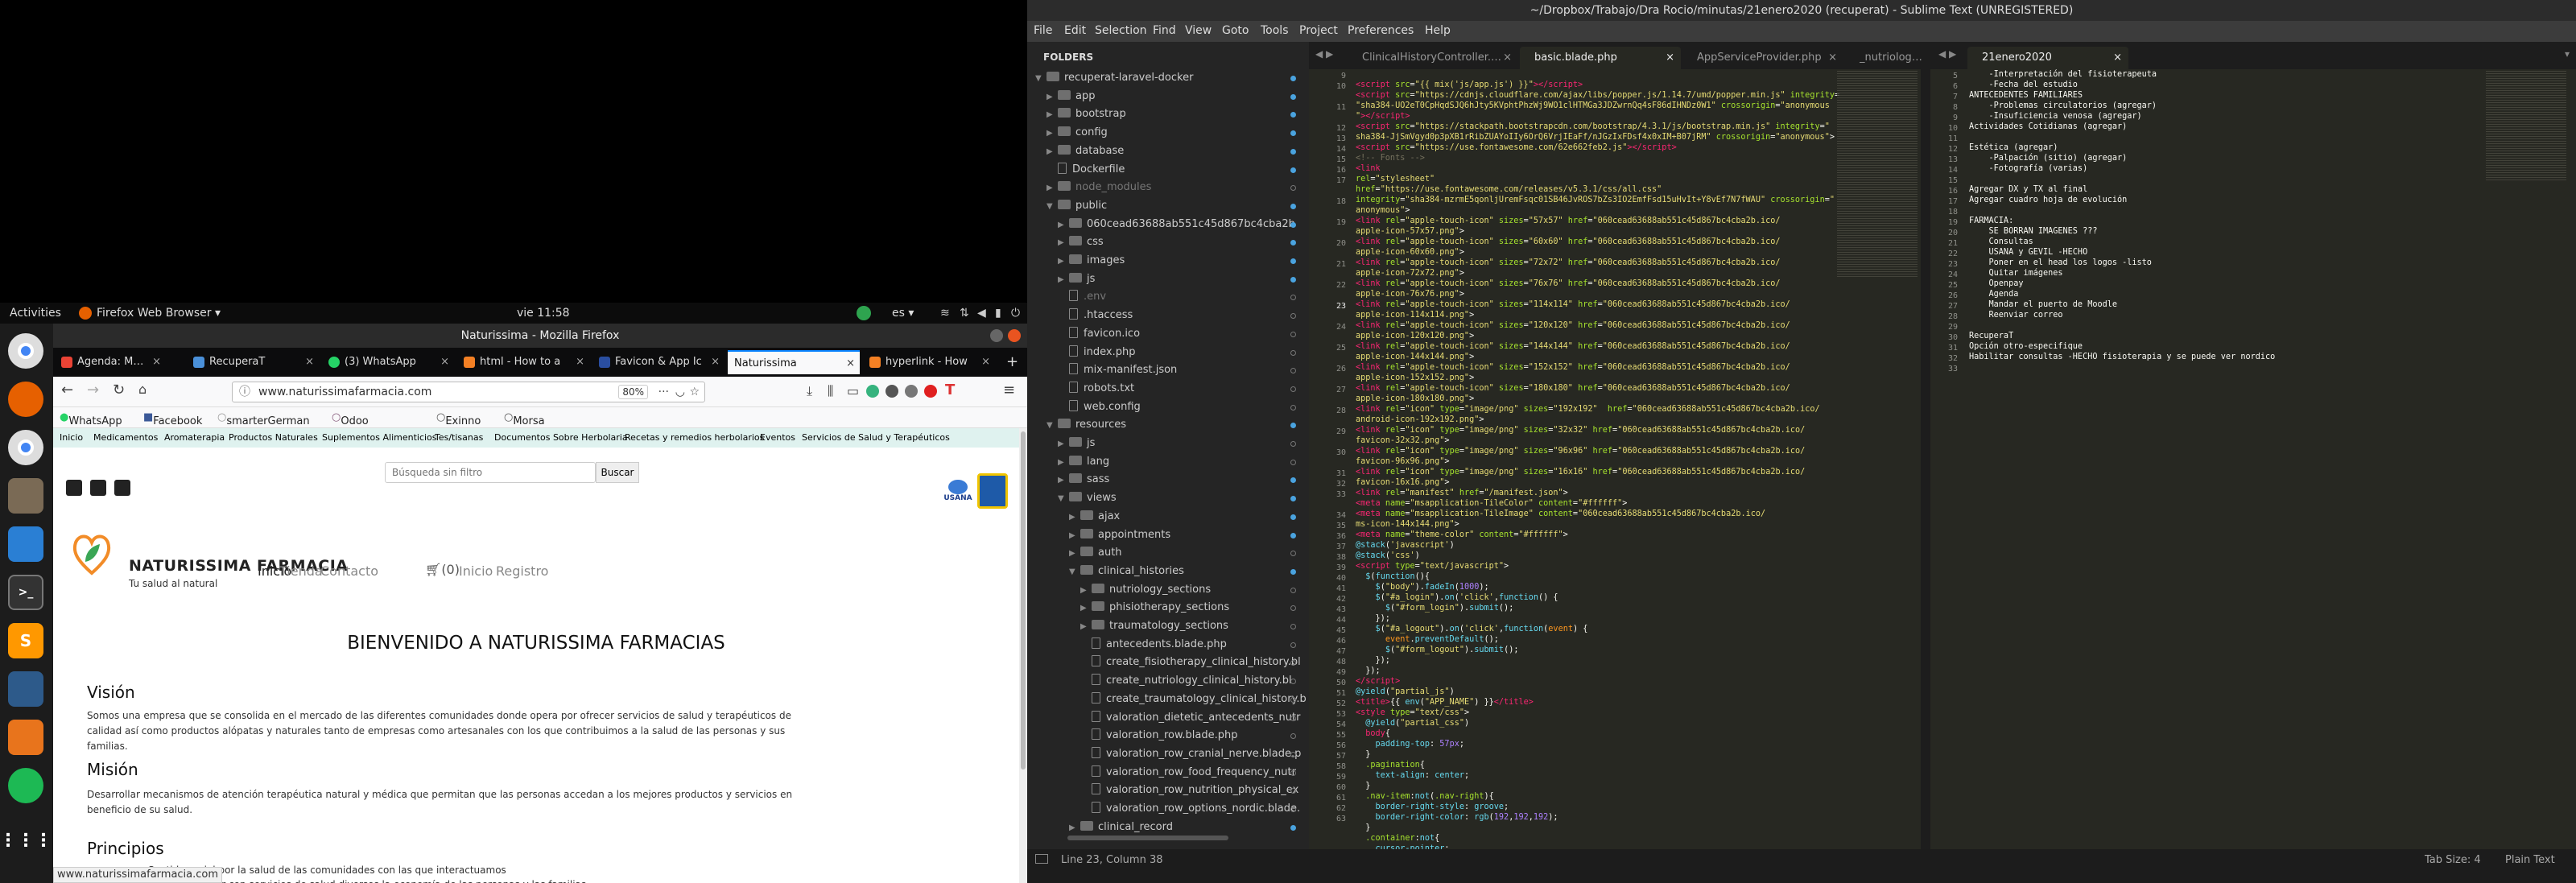  What do you see at coordinates (1190, 681) in the screenshot?
I see `file-item: create_nutriology_clinical_history.bl` at bounding box center [1190, 681].